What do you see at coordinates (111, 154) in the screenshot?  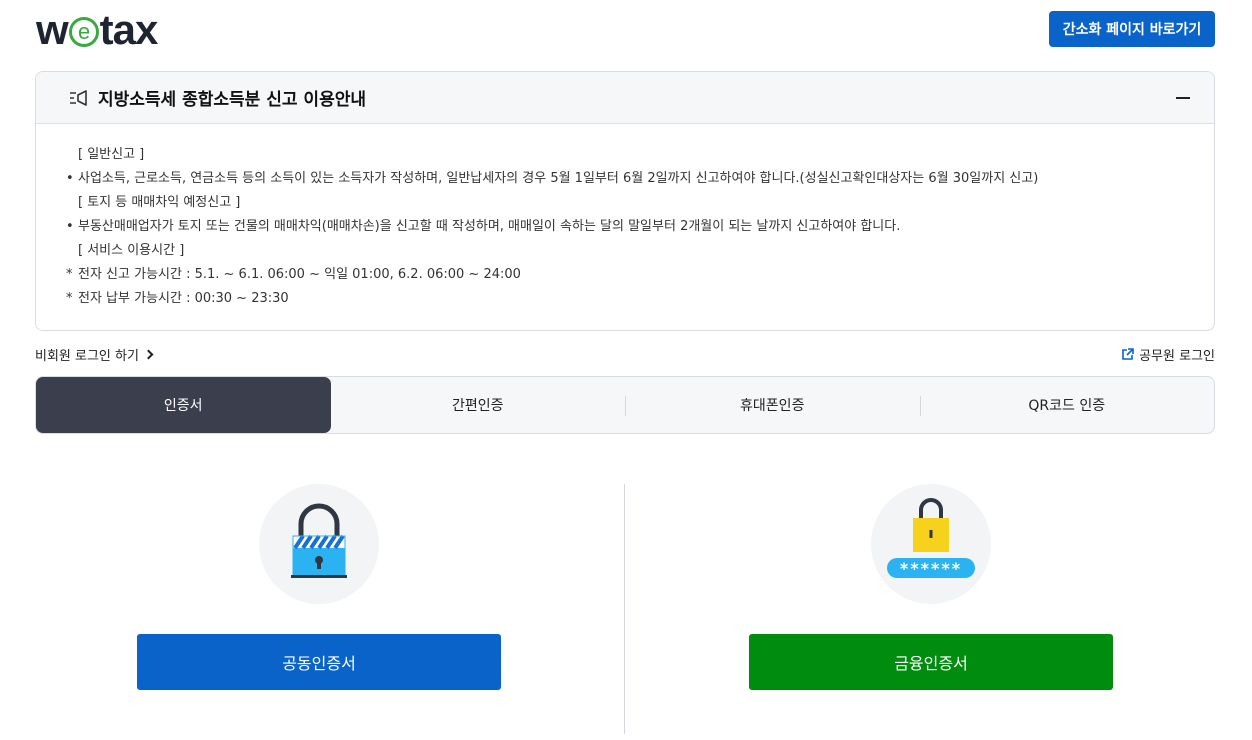 I see `notice-line: [ 일반신고 ]` at bounding box center [111, 154].